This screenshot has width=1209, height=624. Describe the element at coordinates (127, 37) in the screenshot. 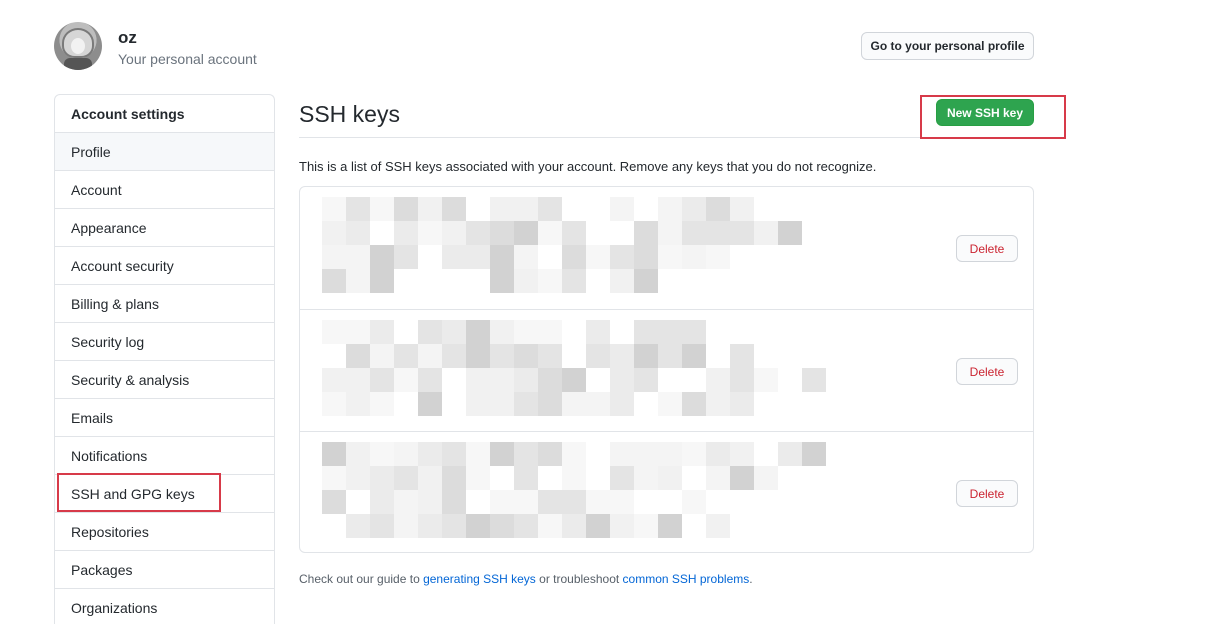

I see `account-name: oz` at that location.